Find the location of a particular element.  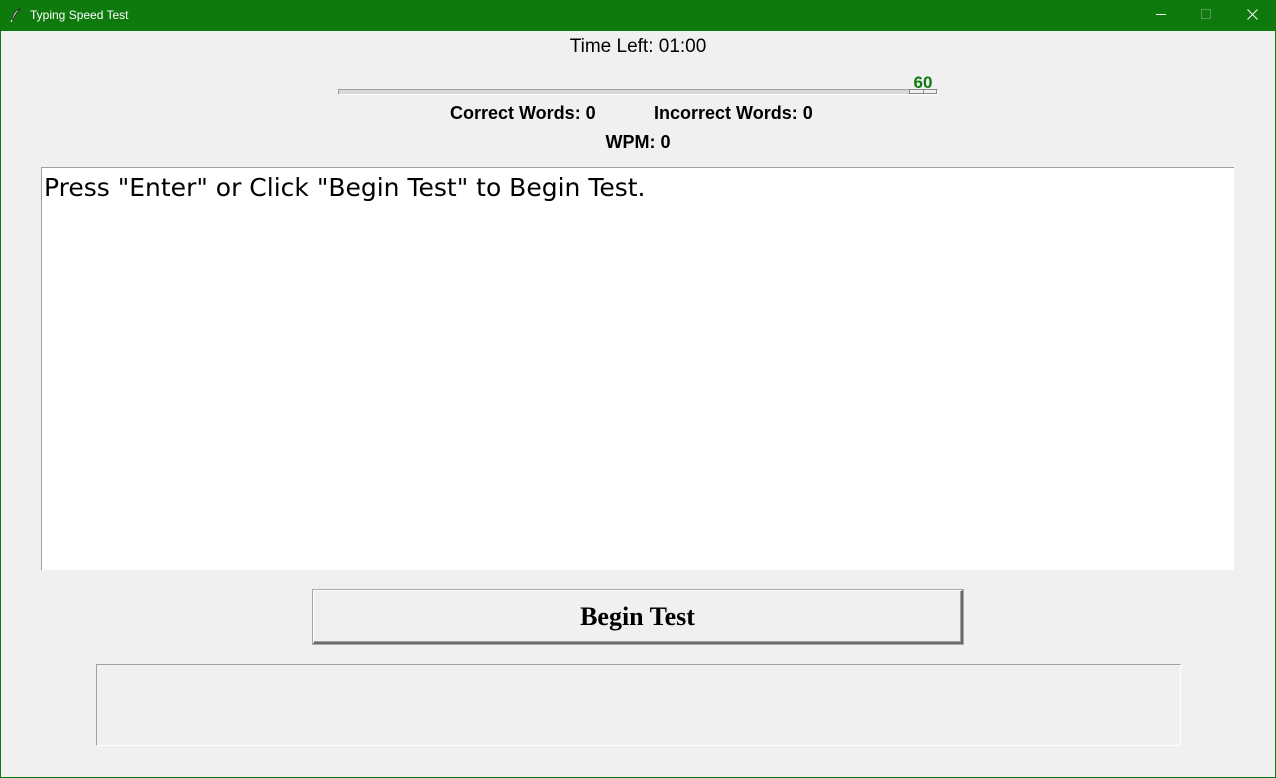

slider-thumb is located at coordinates (923, 91).